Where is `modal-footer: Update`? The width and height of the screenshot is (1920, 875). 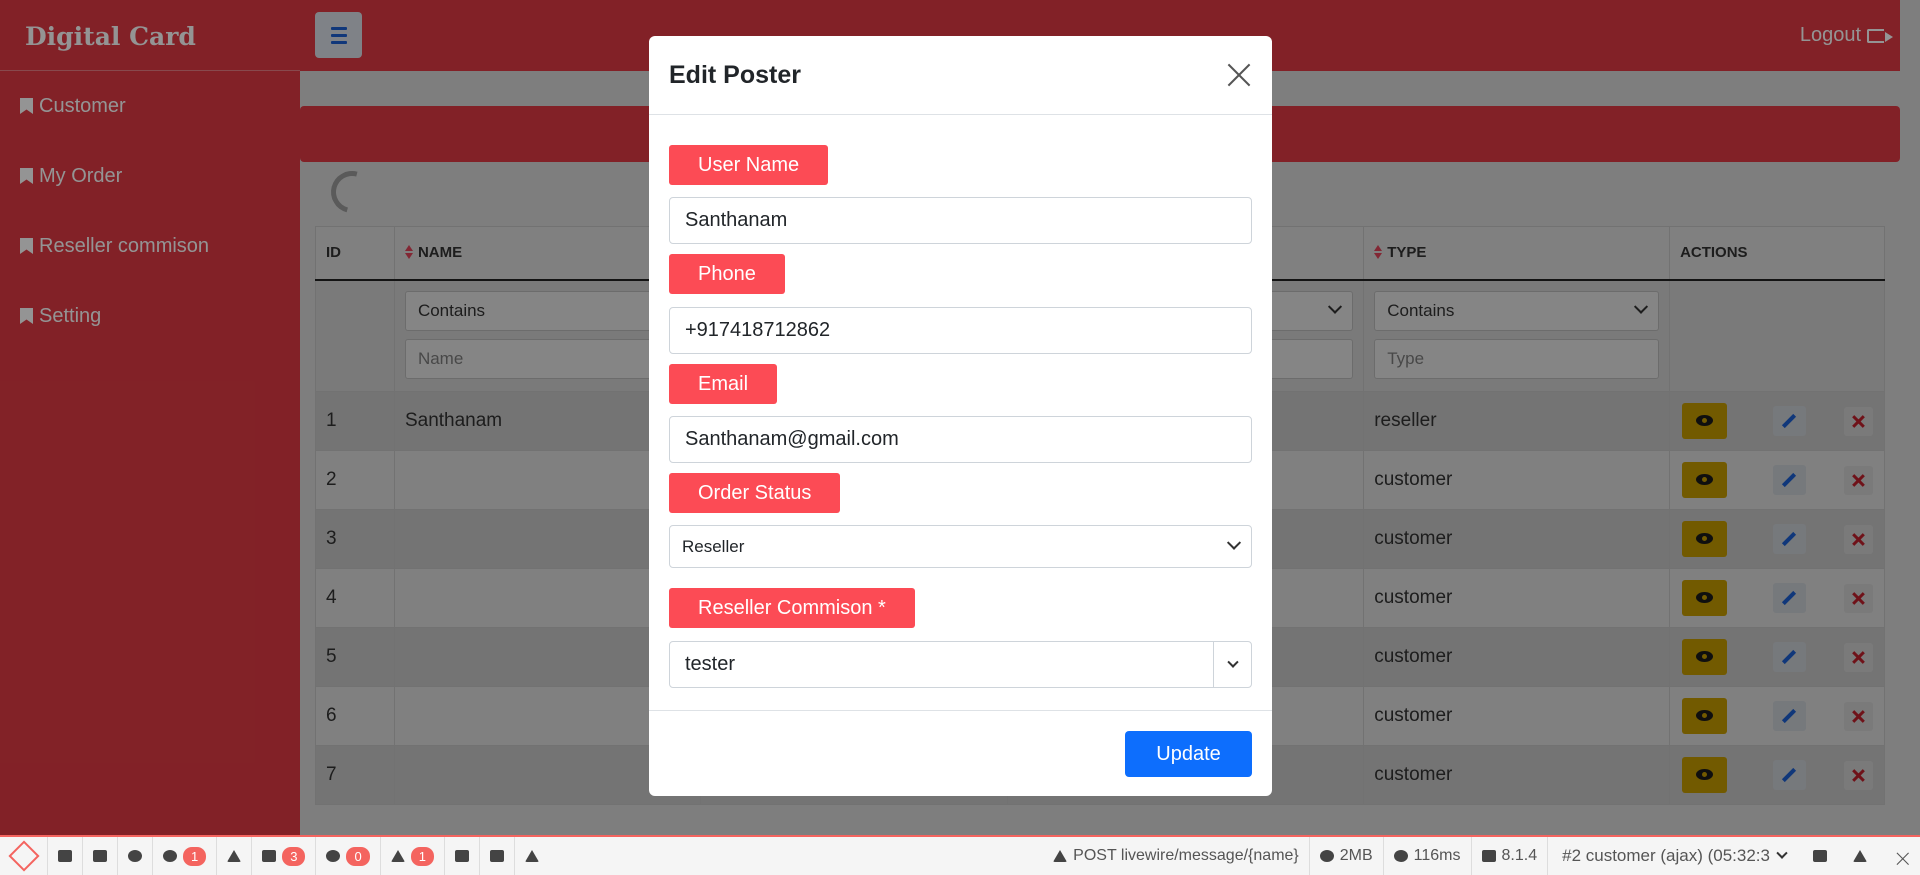
modal-footer: Update is located at coordinates (960, 753).